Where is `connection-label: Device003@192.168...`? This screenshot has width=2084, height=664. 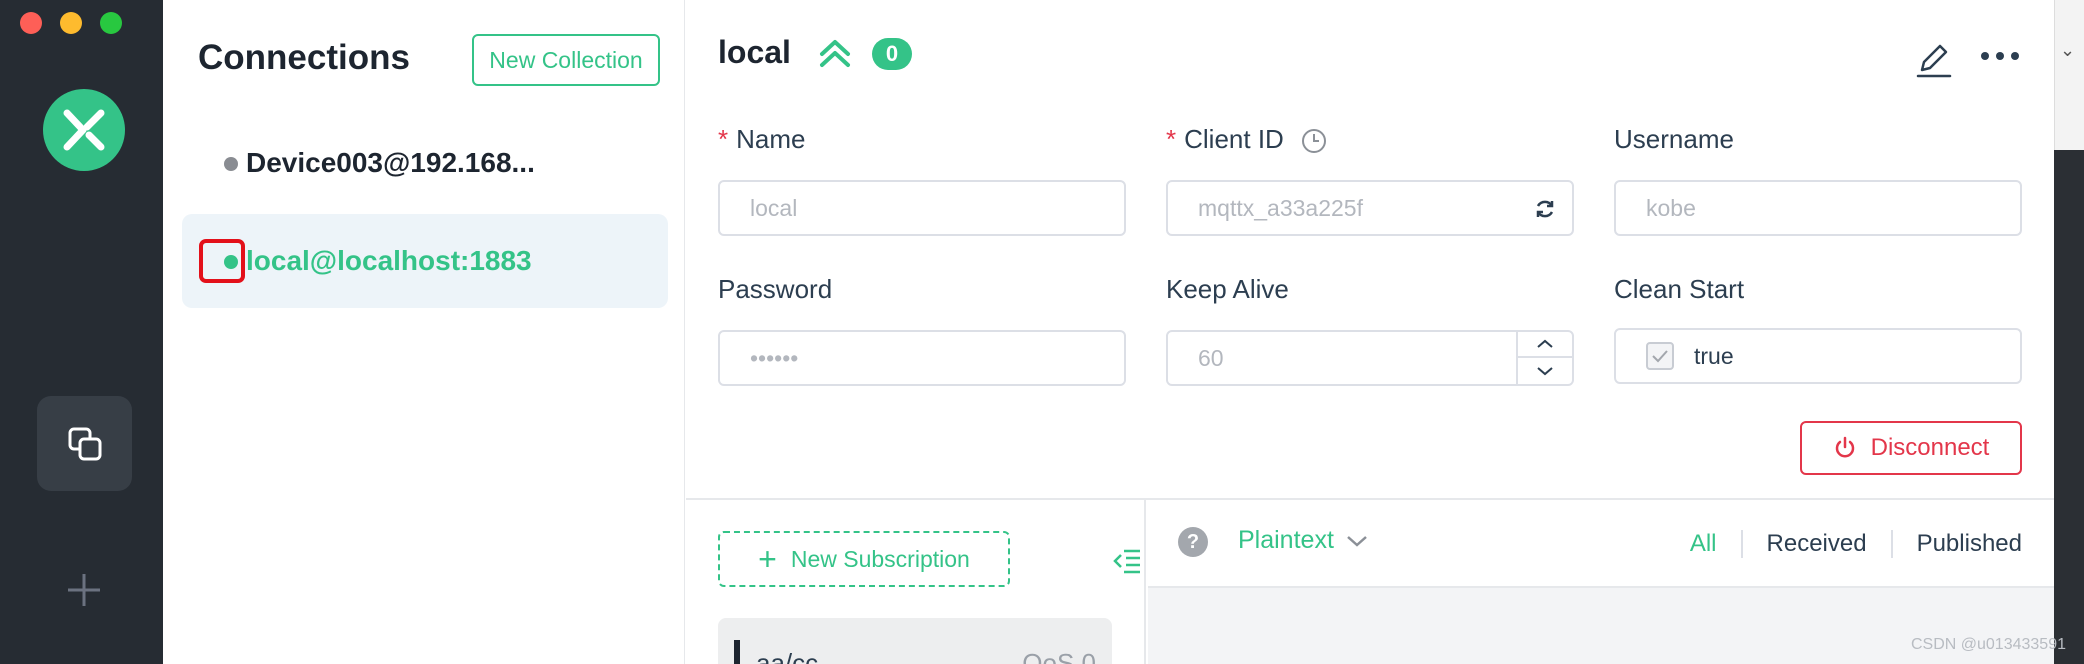
connection-label: Device003@192.168... is located at coordinates (390, 162).